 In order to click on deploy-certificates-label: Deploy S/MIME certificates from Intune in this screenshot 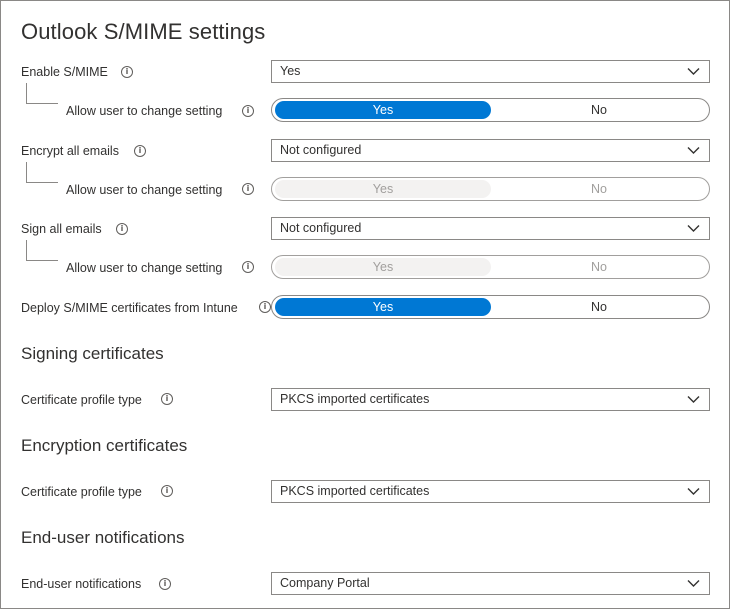, I will do `click(129, 308)`.